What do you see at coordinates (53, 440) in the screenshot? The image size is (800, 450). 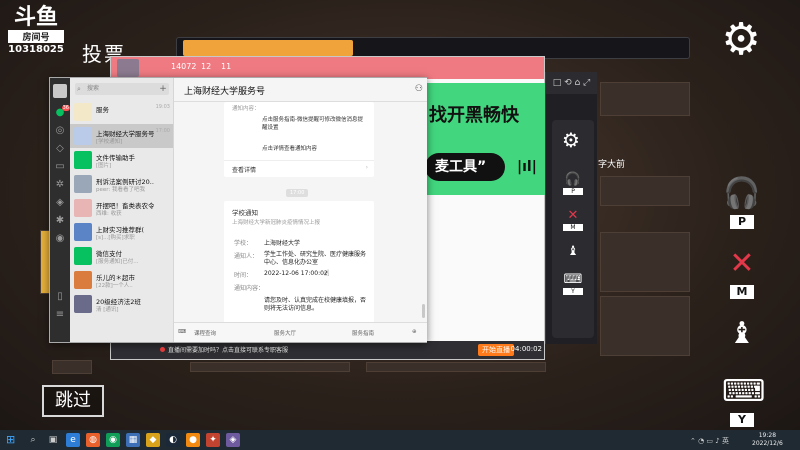 I see `task-view-icon: ▣` at bounding box center [53, 440].